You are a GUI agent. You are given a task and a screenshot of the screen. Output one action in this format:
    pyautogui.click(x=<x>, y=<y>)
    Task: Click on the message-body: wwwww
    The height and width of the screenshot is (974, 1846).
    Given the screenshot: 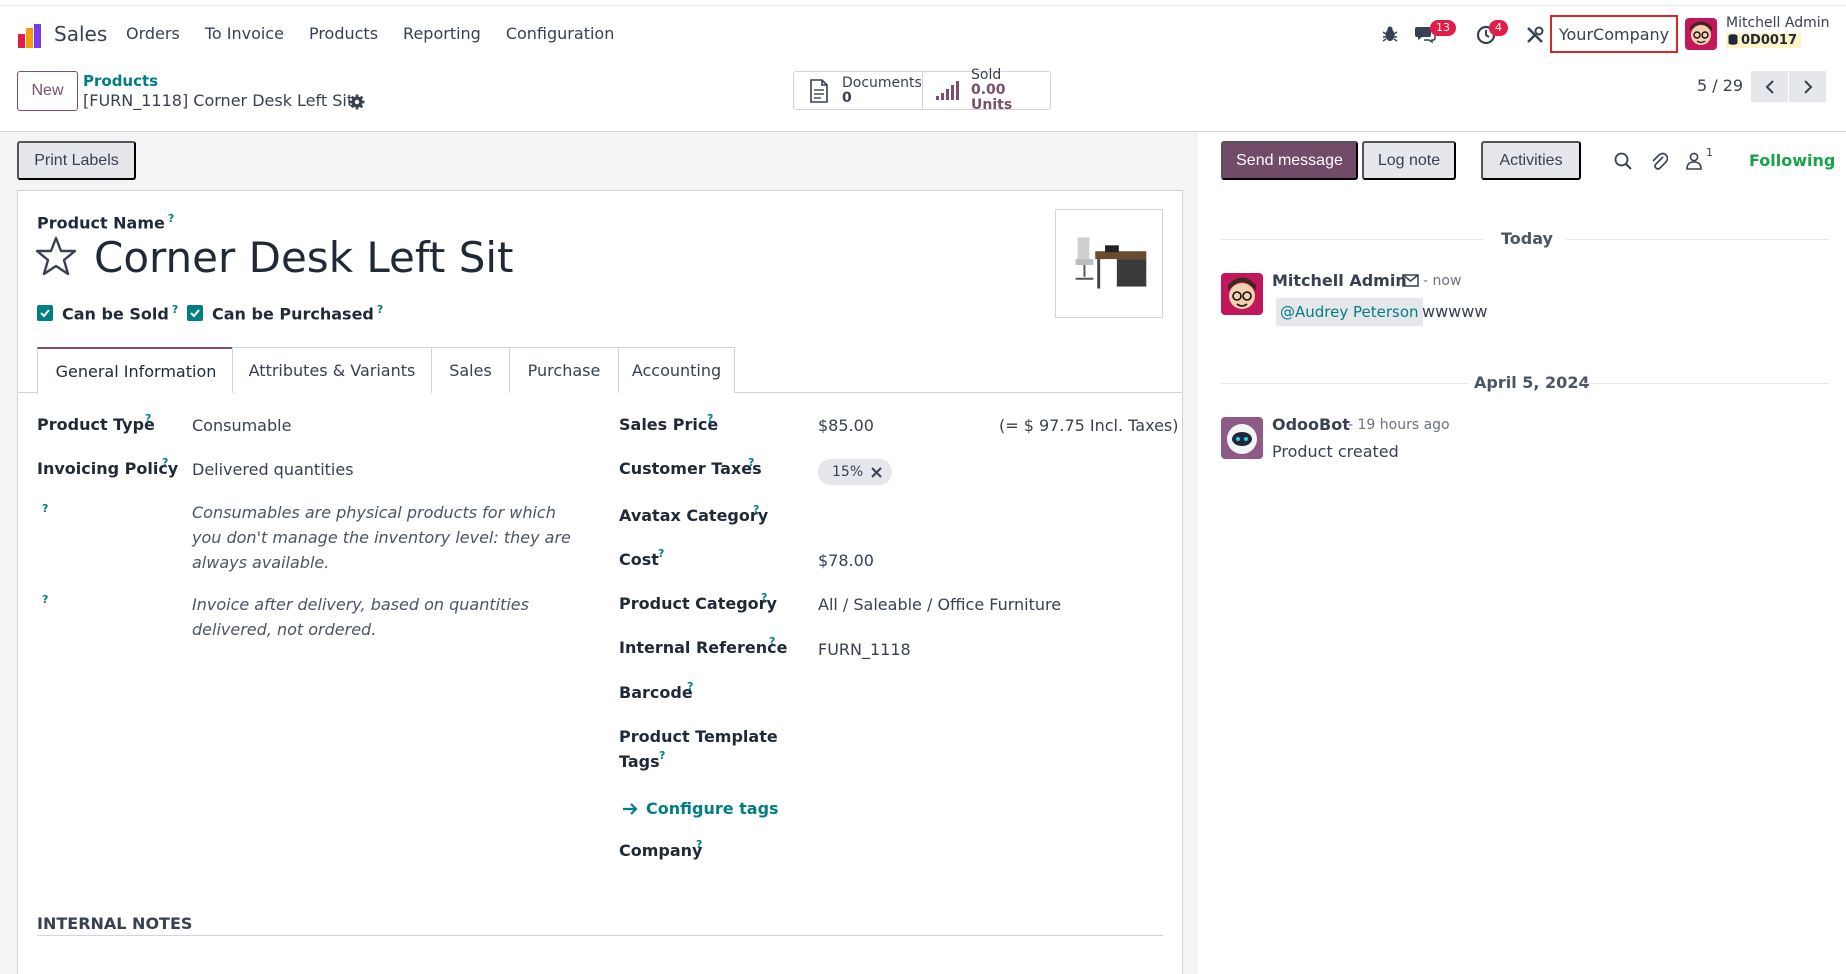 What is the action you would take?
    pyautogui.click(x=1455, y=311)
    